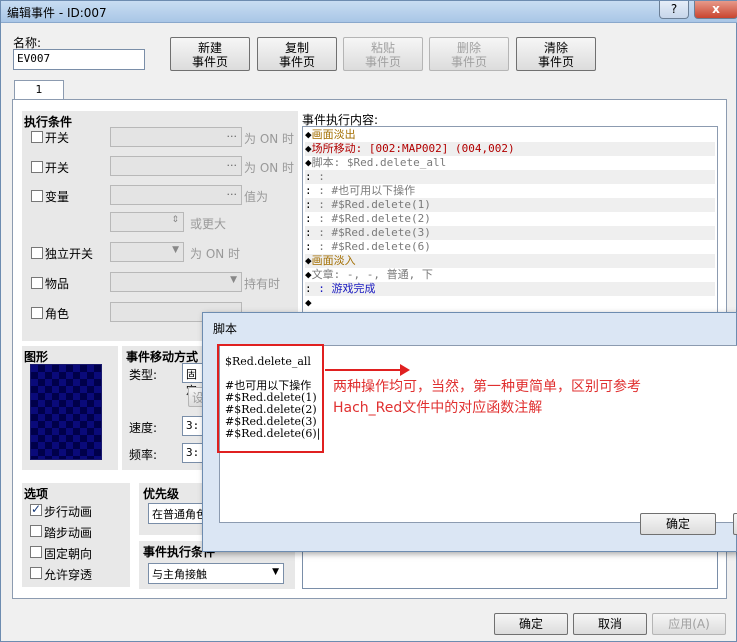 This screenshot has height=642, width=737. Describe the element at coordinates (510, 177) in the screenshot. I see `command-line: : :` at that location.